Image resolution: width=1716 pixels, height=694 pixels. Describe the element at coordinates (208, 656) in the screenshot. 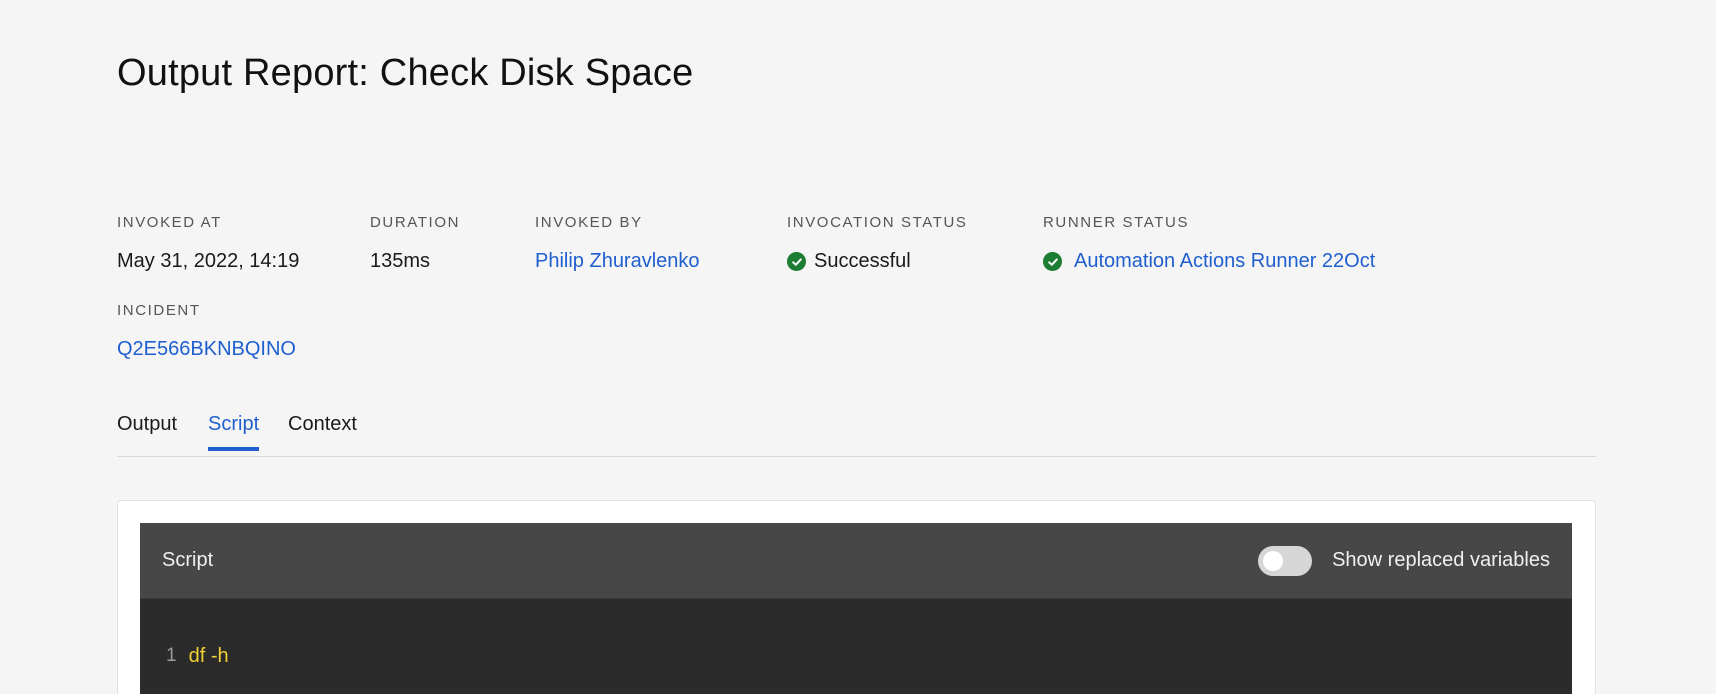

I see `code-line: df -h` at that location.